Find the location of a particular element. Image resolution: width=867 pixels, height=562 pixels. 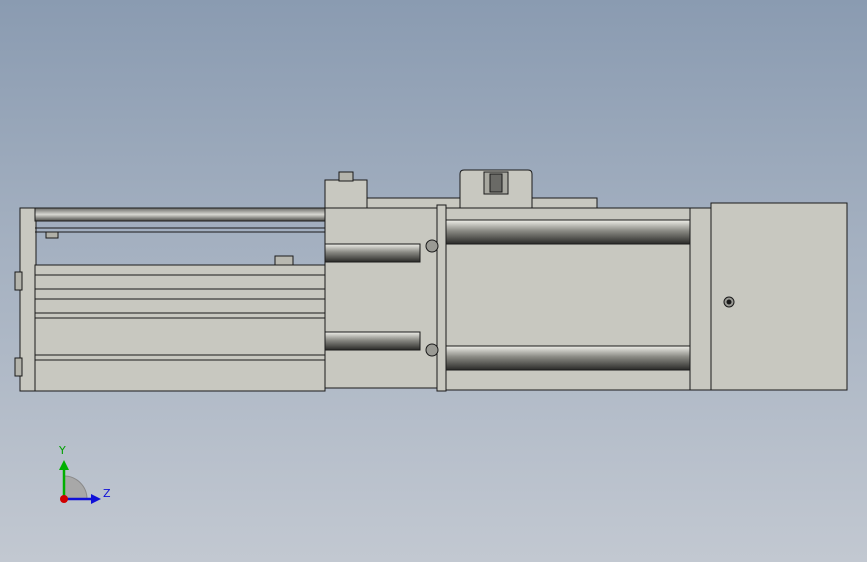

z-axis-arrow is located at coordinates (96, 499).